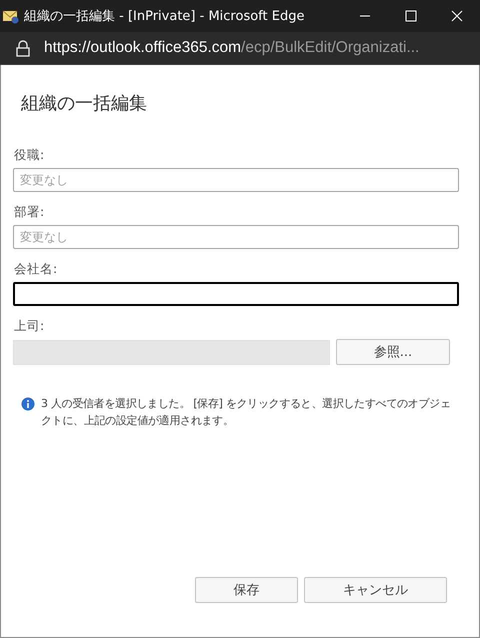  What do you see at coordinates (246, 412) in the screenshot?
I see `info-message: 3 人の受信者を選択しました。 [保存] をクリックすると、選択したすべてのオブジェクトに、上記の設定値が適用されます。` at bounding box center [246, 412].